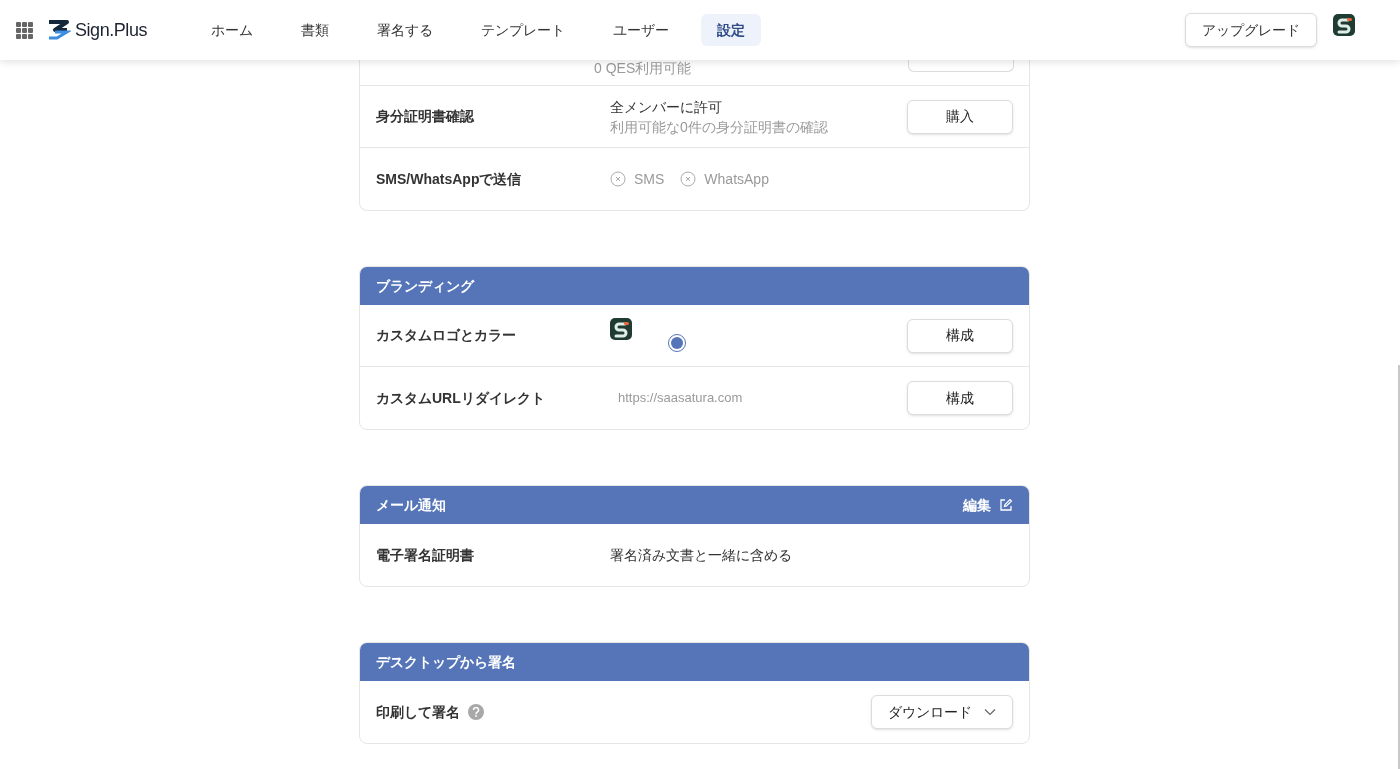  Describe the element at coordinates (425, 116) in the screenshot. I see `row-label: 身分証明書確認` at that location.